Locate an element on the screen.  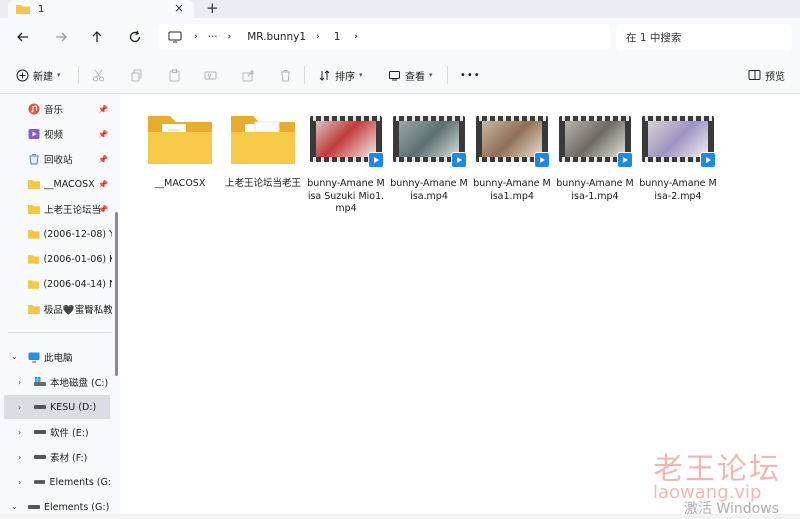
sidebar-item-videos: 视频 📌 is located at coordinates (56, 134).